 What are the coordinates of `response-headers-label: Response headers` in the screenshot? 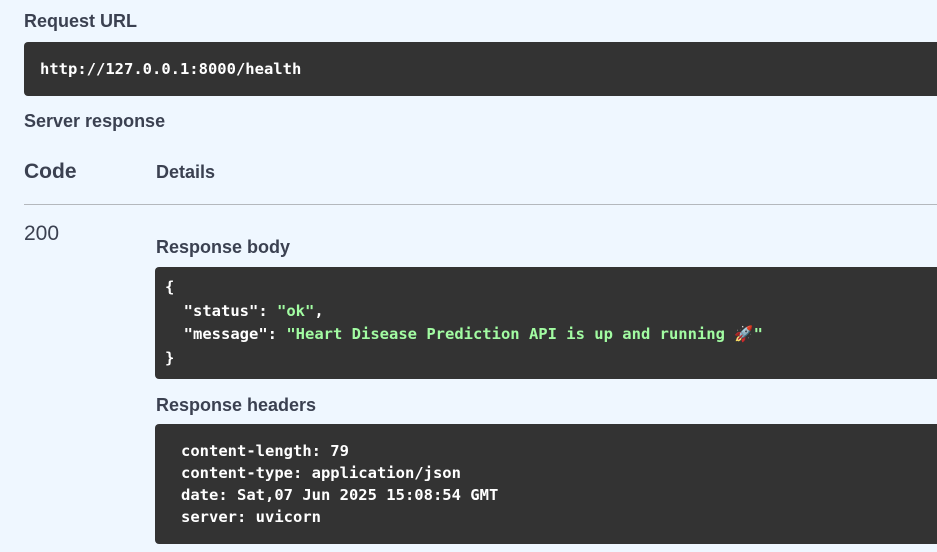 It's located at (236, 405).